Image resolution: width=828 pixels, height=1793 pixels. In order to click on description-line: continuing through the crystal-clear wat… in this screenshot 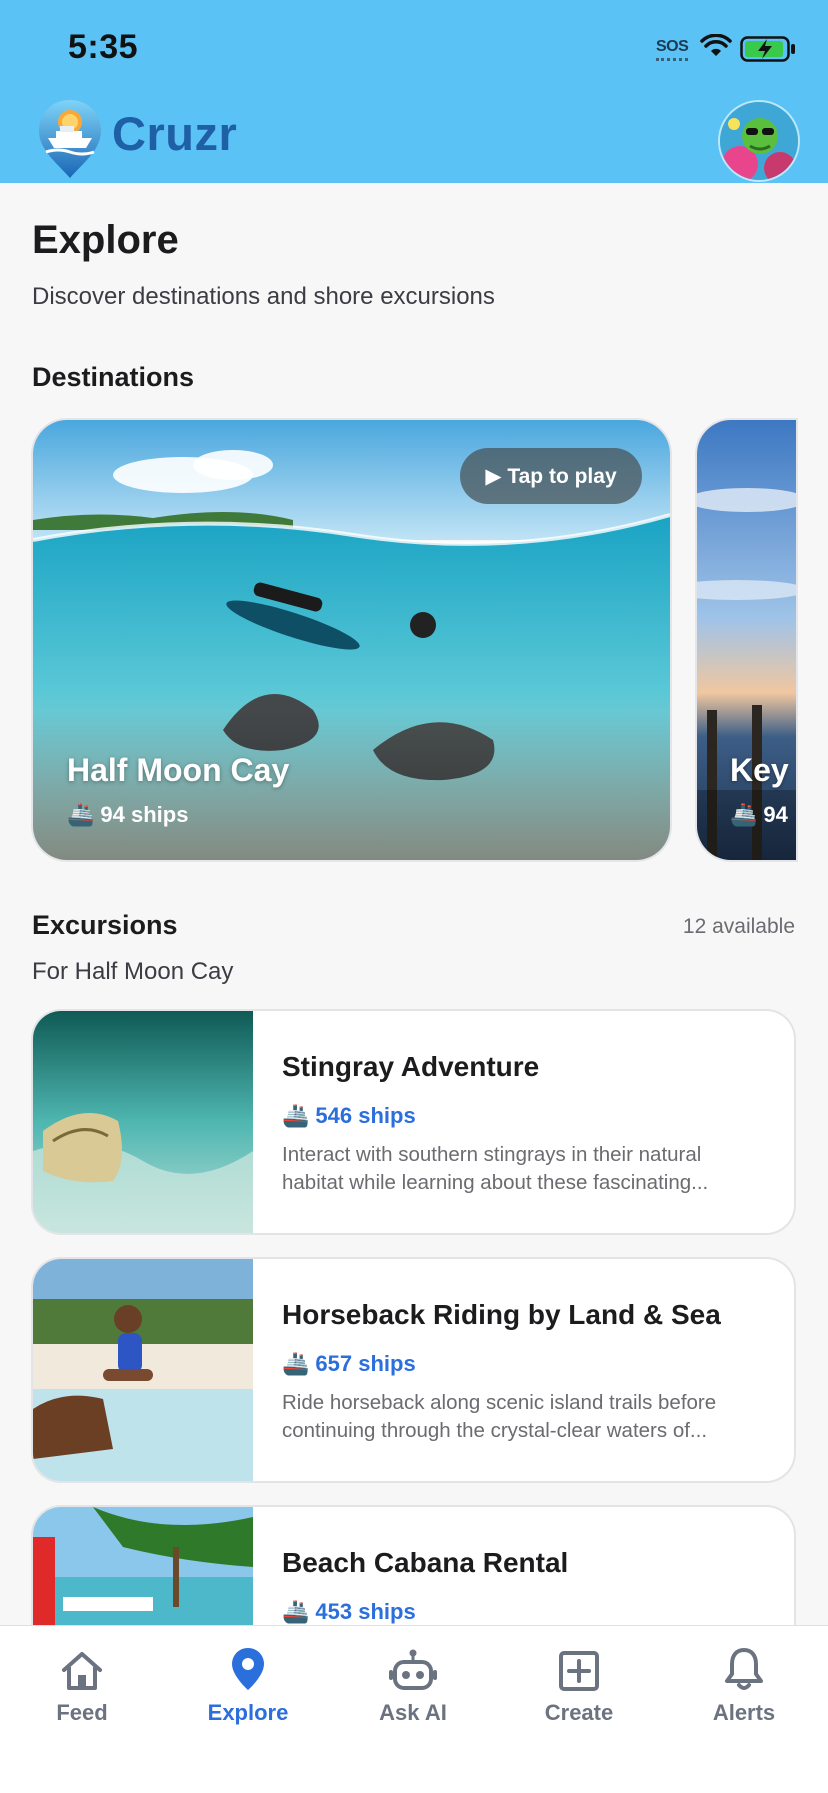, I will do `click(495, 1430)`.